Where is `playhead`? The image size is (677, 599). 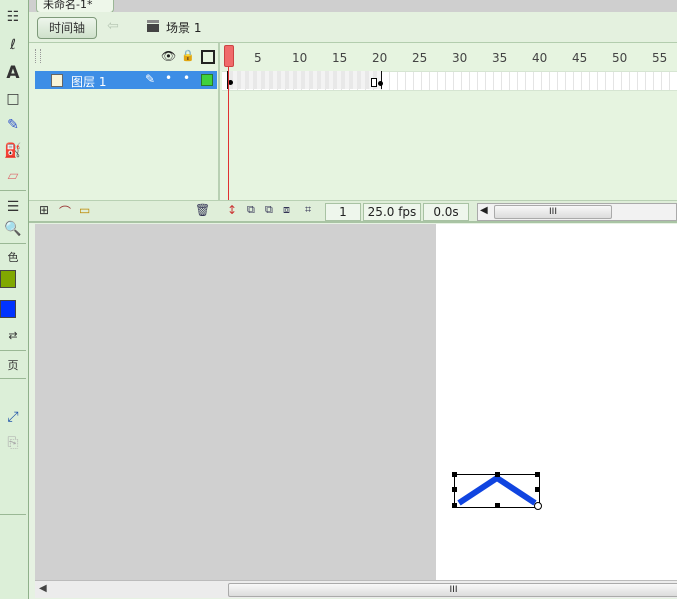 playhead is located at coordinates (229, 56).